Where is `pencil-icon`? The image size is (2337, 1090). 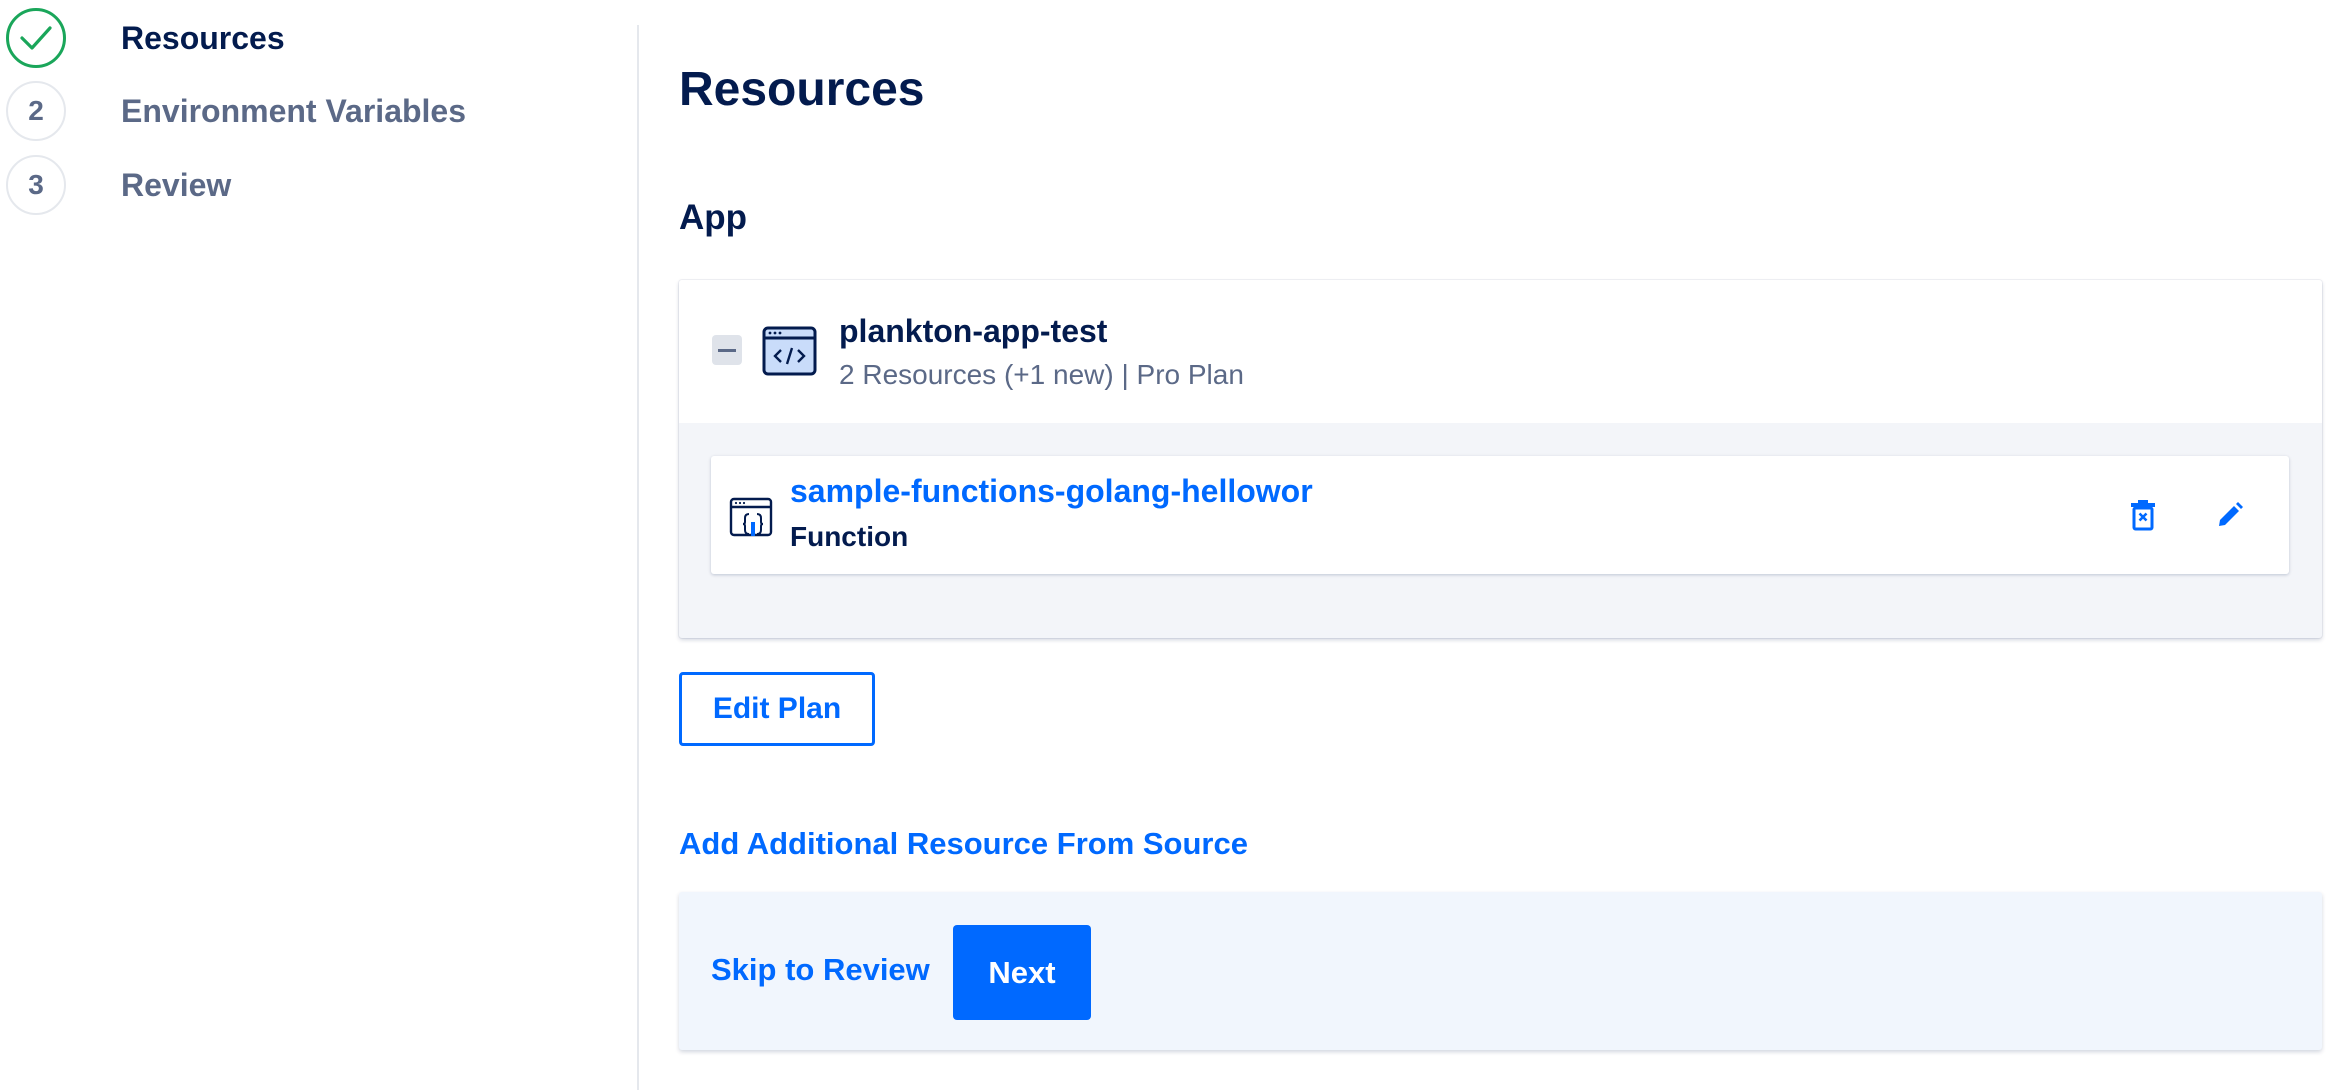
pencil-icon is located at coordinates (2231, 514).